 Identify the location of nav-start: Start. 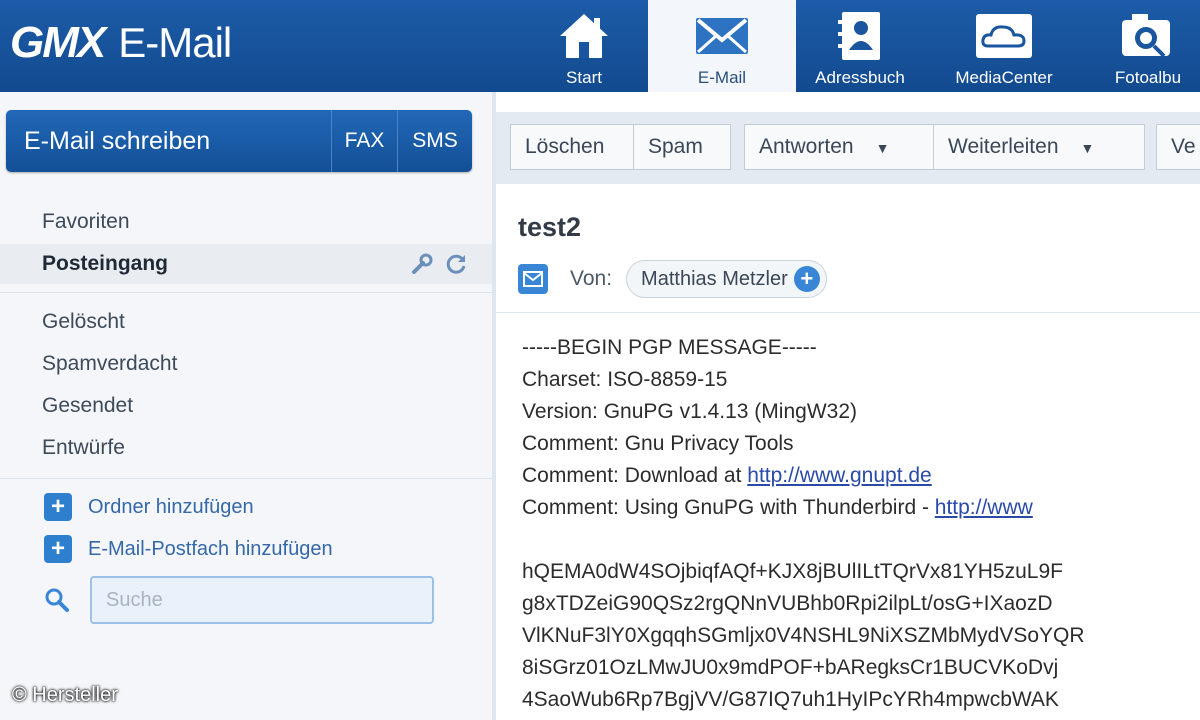
(584, 46).